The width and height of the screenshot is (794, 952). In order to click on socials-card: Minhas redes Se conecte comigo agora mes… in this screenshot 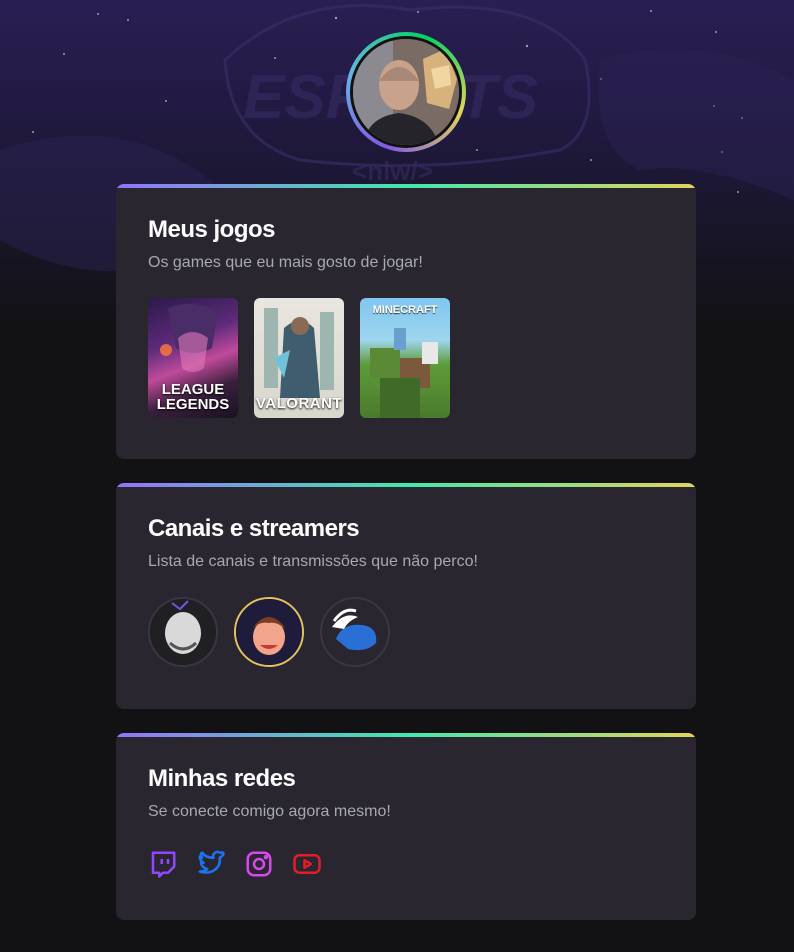, I will do `click(406, 826)`.